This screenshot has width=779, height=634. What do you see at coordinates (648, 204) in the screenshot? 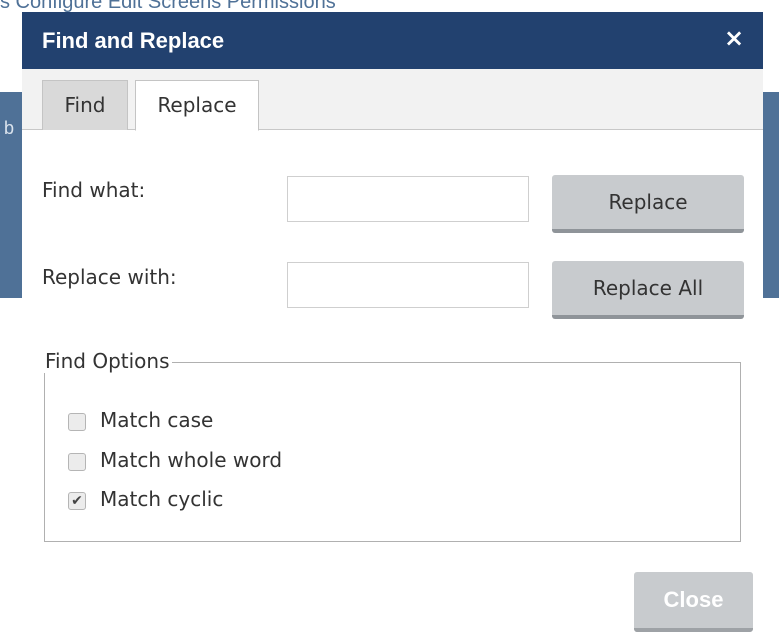
I see `replace-button: Replace` at bounding box center [648, 204].